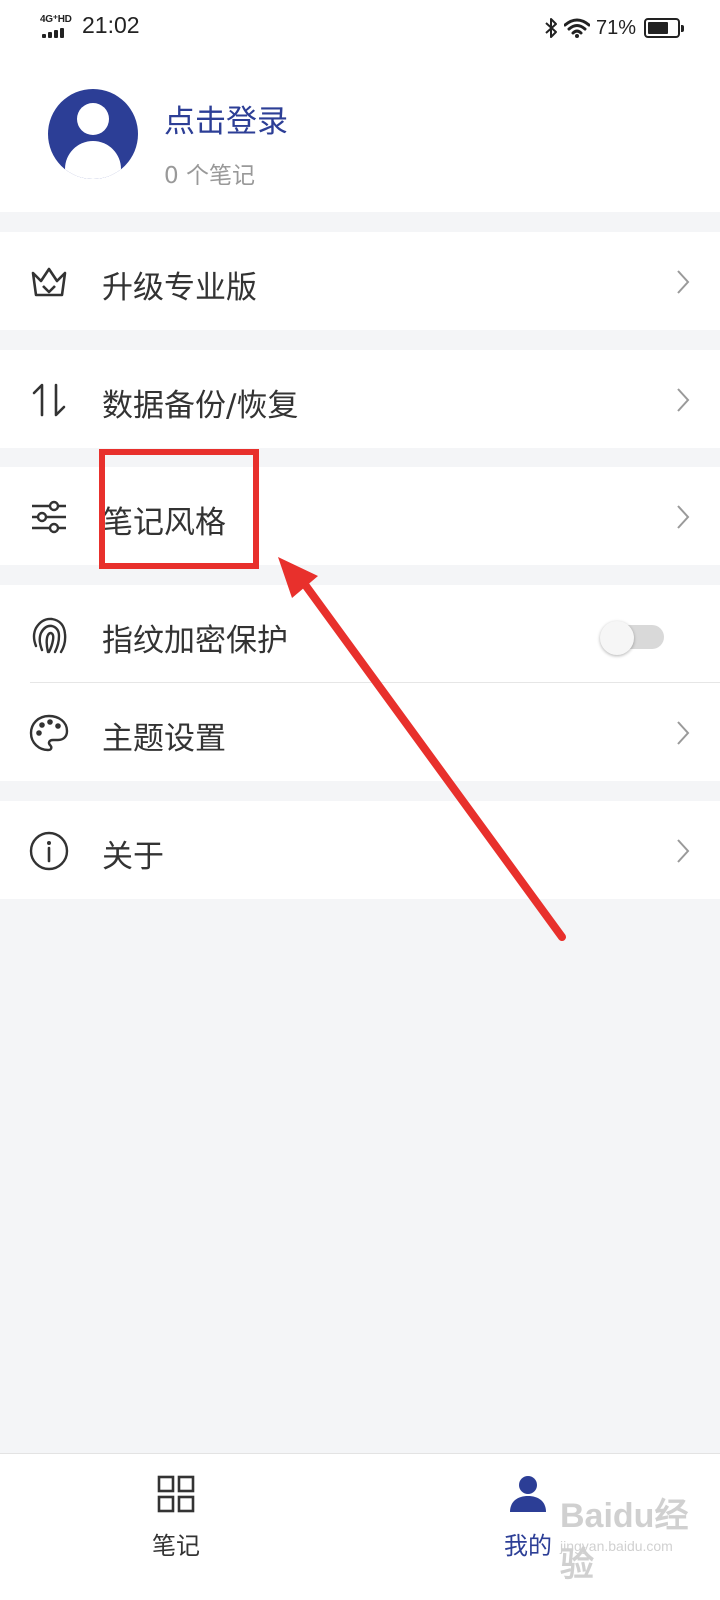 This screenshot has height=1600, width=720. Describe the element at coordinates (200, 406) in the screenshot. I see `menu-item-label: 数据备份/恢复` at that location.